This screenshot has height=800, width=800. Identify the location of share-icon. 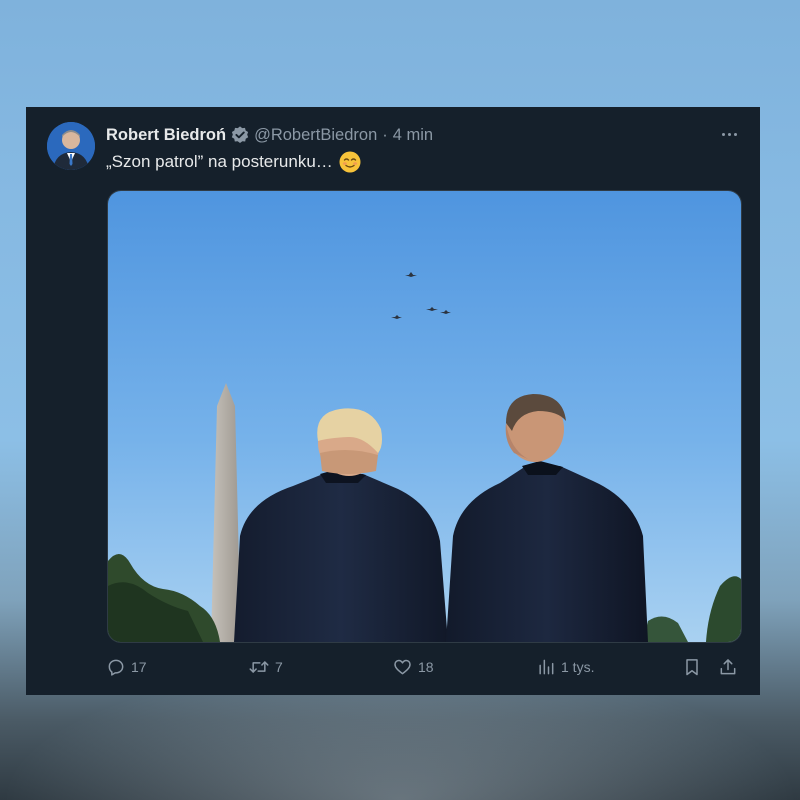
(728, 667).